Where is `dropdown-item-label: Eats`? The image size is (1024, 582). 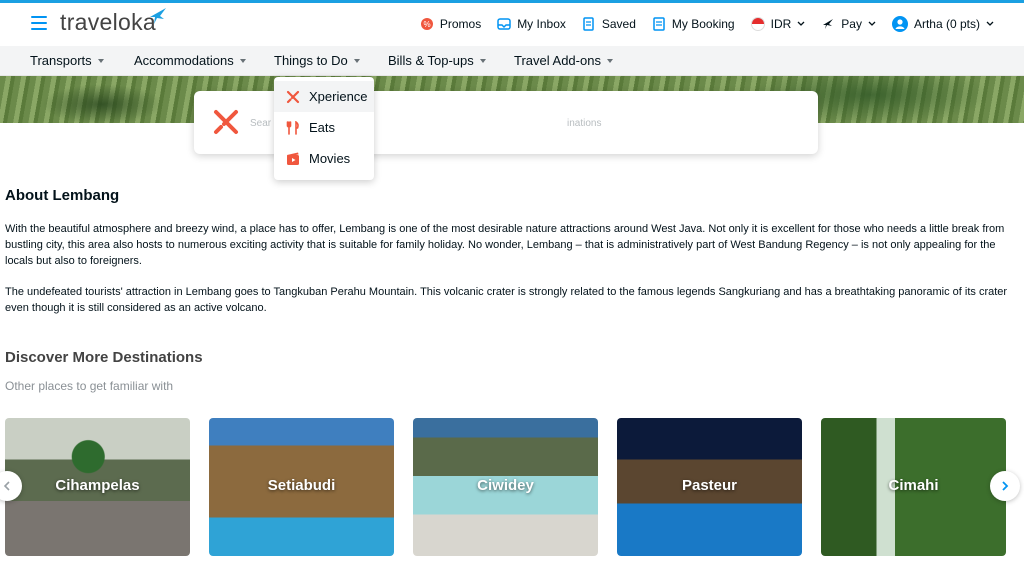 dropdown-item-label: Eats is located at coordinates (322, 127).